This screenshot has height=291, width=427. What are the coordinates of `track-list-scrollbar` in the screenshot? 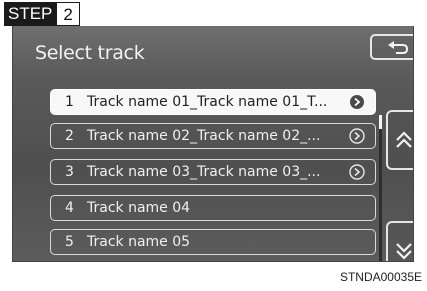 It's located at (380, 188).